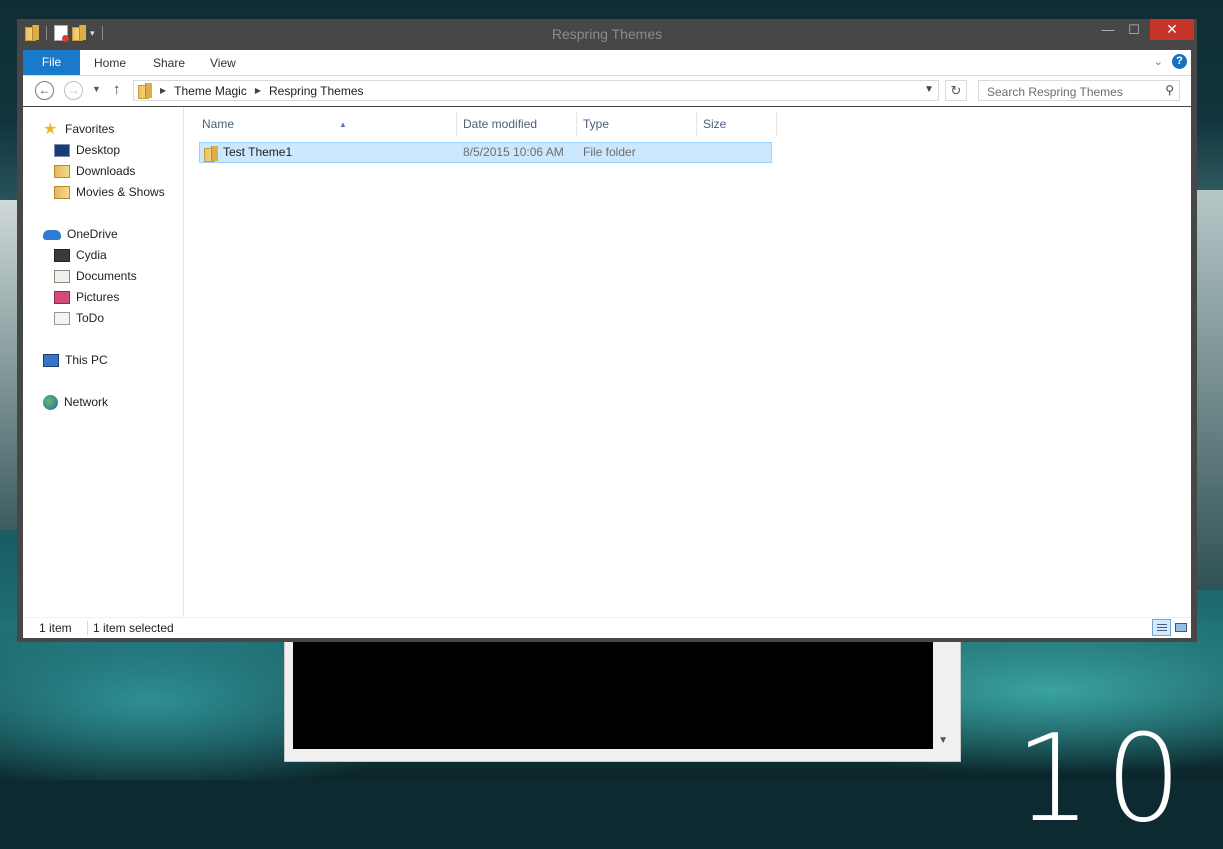 This screenshot has height=849, width=1223. I want to click on window-title: Respring Themes, so click(607, 34).